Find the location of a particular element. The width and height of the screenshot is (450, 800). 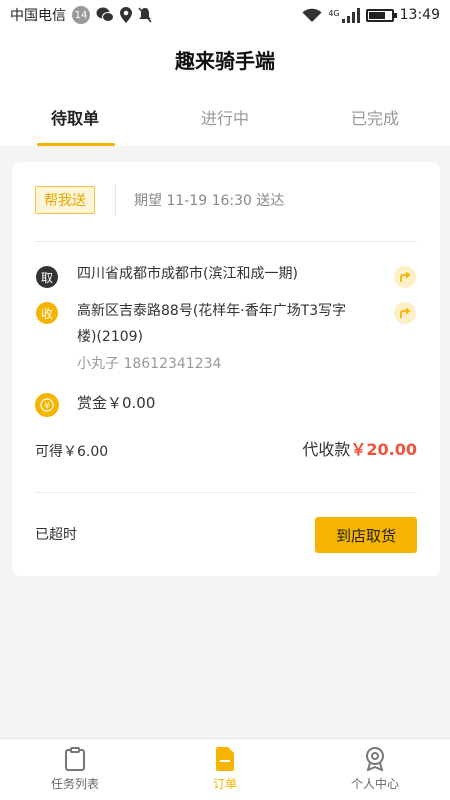

receiver-navigate-button is located at coordinates (405, 313).